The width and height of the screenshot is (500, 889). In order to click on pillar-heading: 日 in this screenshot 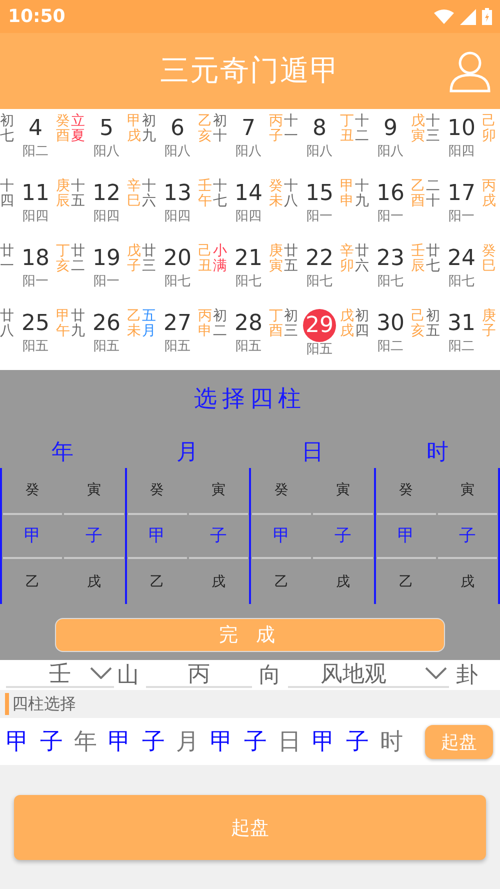, I will do `click(312, 453)`.